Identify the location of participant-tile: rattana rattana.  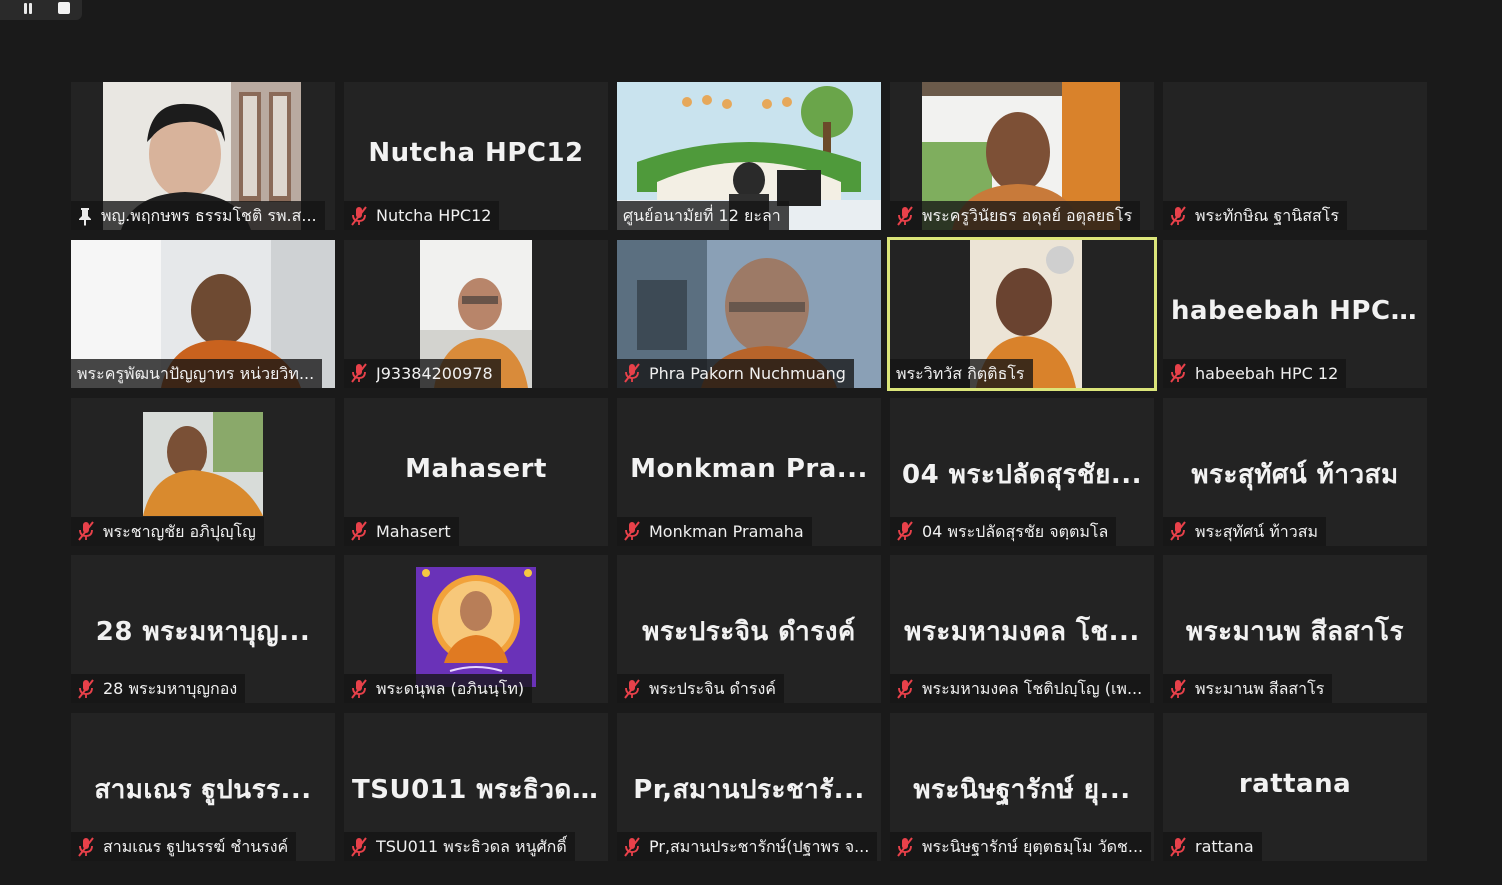
(1295, 787).